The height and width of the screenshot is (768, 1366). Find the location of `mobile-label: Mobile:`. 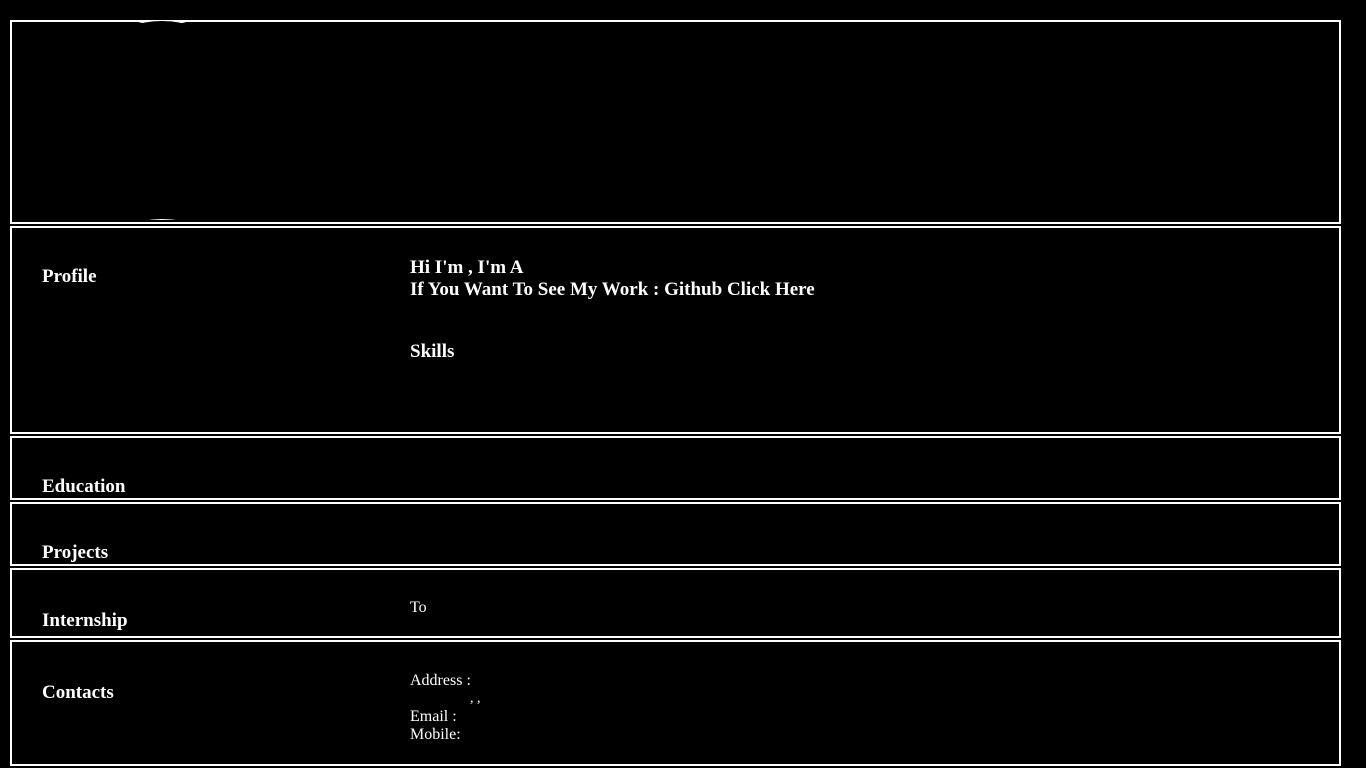

mobile-label: Mobile: is located at coordinates (435, 734).